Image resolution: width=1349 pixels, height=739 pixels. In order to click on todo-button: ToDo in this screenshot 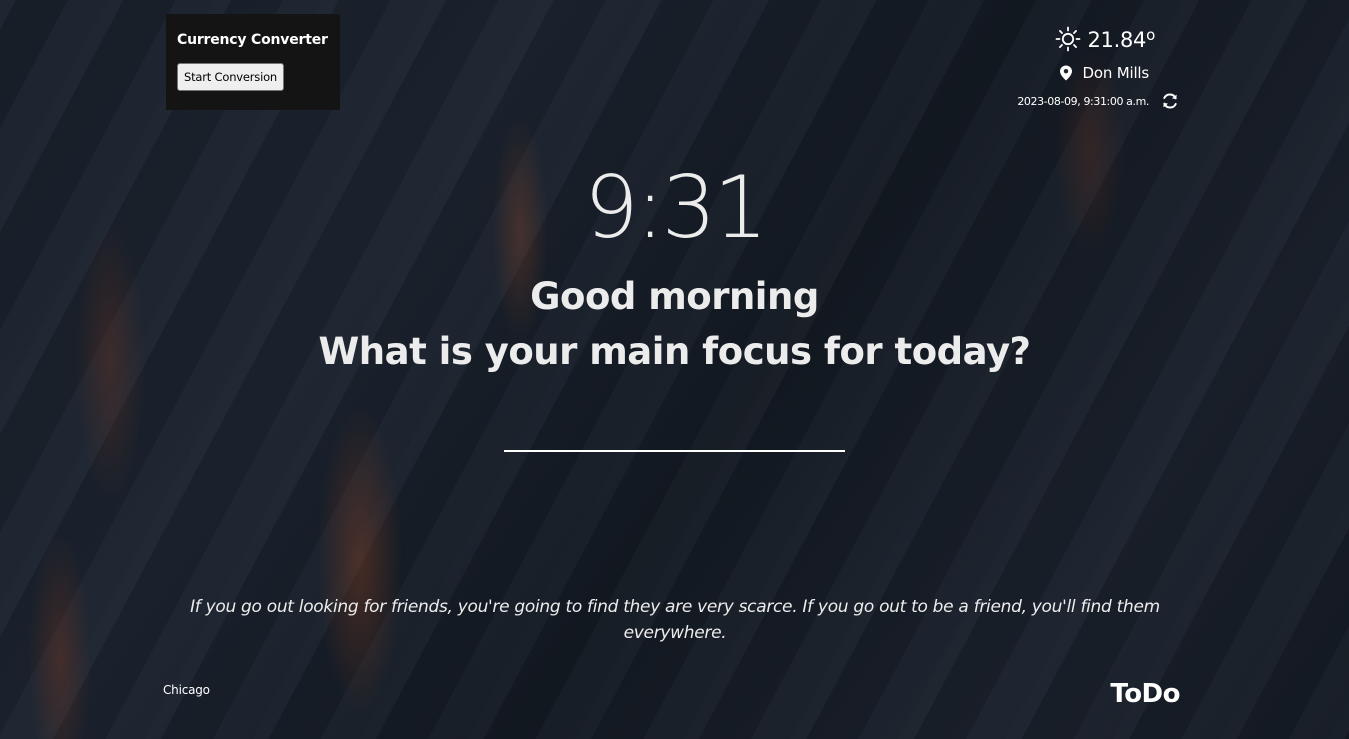, I will do `click(1145, 694)`.